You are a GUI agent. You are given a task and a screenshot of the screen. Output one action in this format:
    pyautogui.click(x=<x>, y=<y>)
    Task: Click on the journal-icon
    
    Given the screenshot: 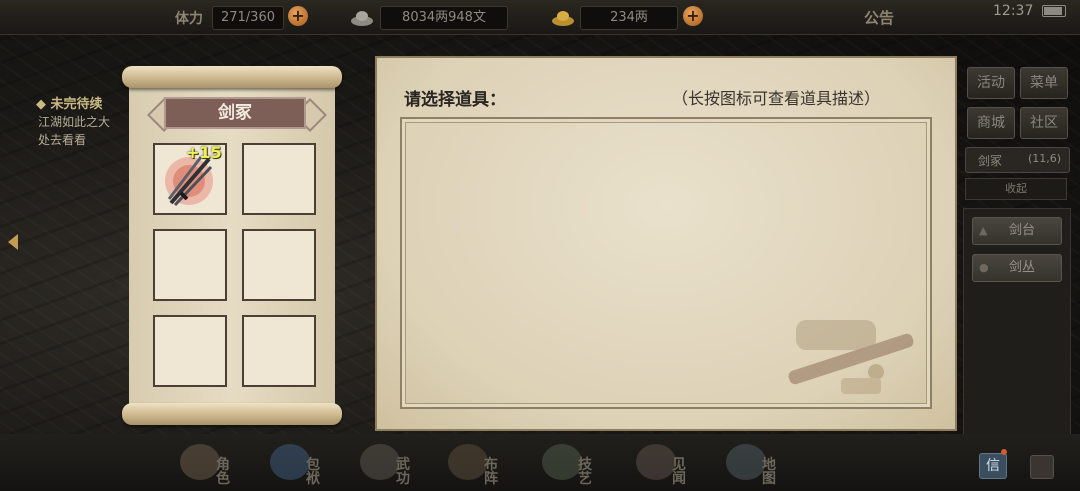 What is the action you would take?
    pyautogui.click(x=656, y=462)
    